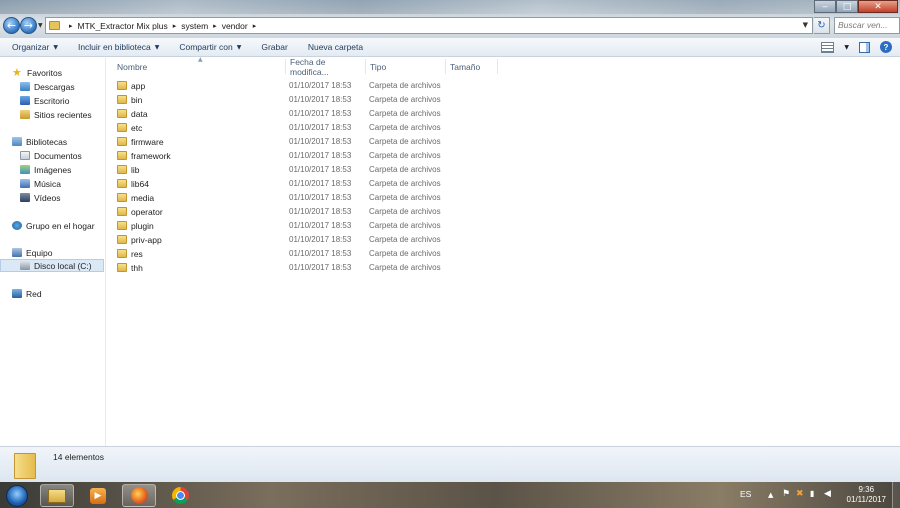 Image resolution: width=900 pixels, height=508 pixels. What do you see at coordinates (866, 495) in the screenshot?
I see `clock: 9:36 01/11/2017` at bounding box center [866, 495].